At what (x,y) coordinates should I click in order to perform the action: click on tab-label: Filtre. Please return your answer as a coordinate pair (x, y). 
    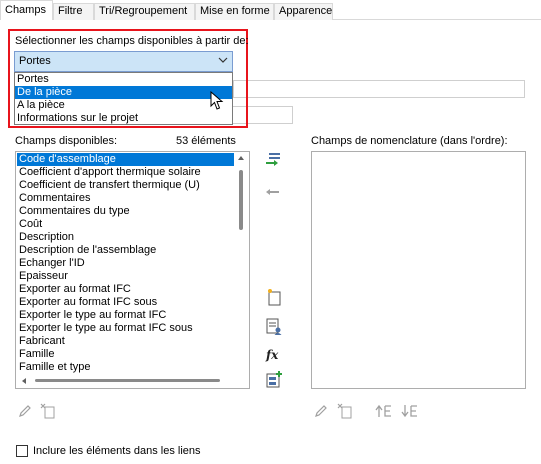
    Looking at the image, I should click on (70, 11).